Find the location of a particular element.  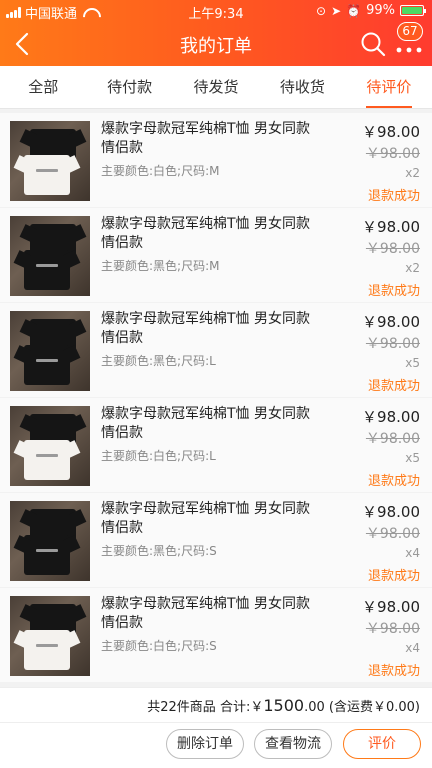

product-spec: 主要颜色:黑色;尺码:M is located at coordinates (160, 266).